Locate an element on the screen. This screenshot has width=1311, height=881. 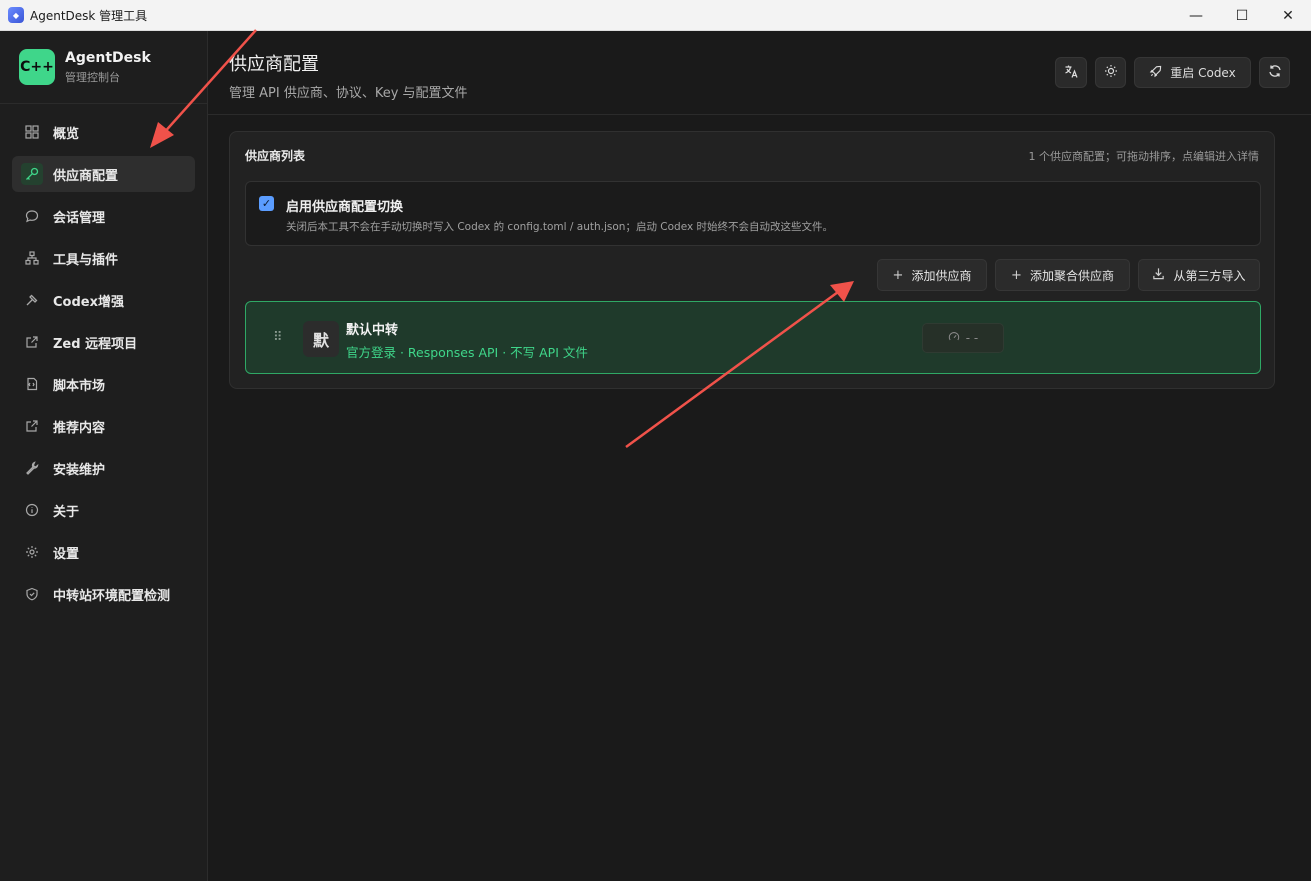
gauge-icon is located at coordinates (954, 338).